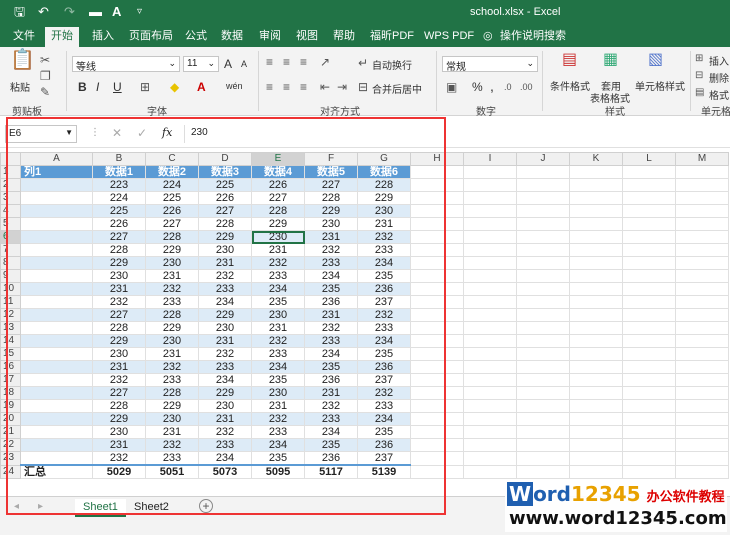  What do you see at coordinates (119, 172) in the screenshot?
I see `cell: 数据1` at bounding box center [119, 172].